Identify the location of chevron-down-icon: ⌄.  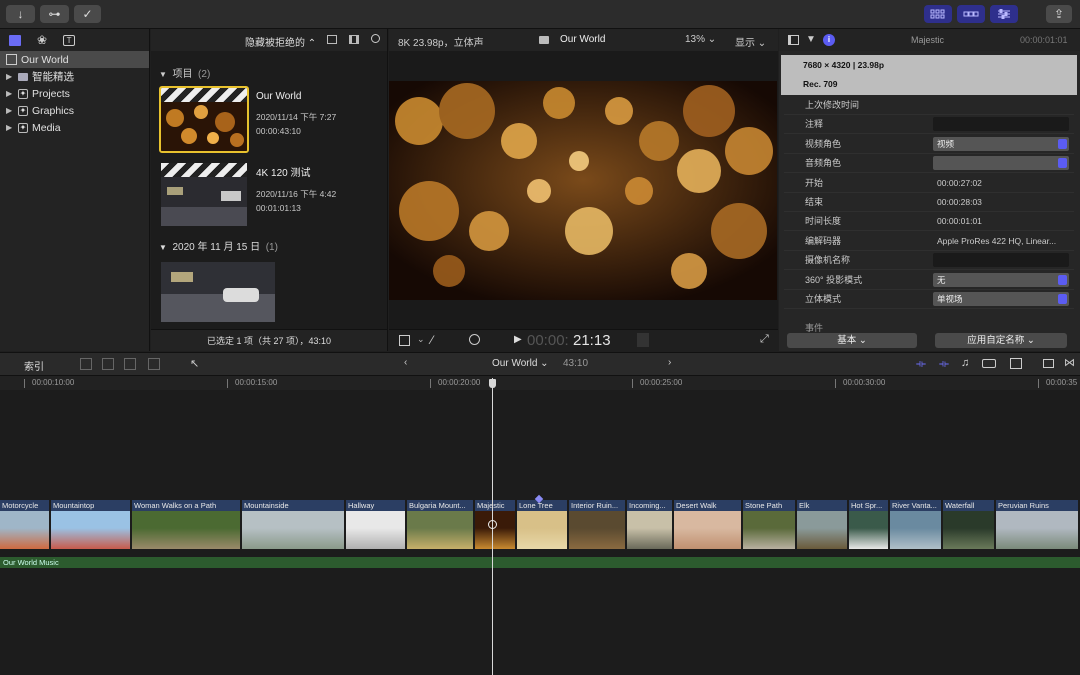
(421, 339).